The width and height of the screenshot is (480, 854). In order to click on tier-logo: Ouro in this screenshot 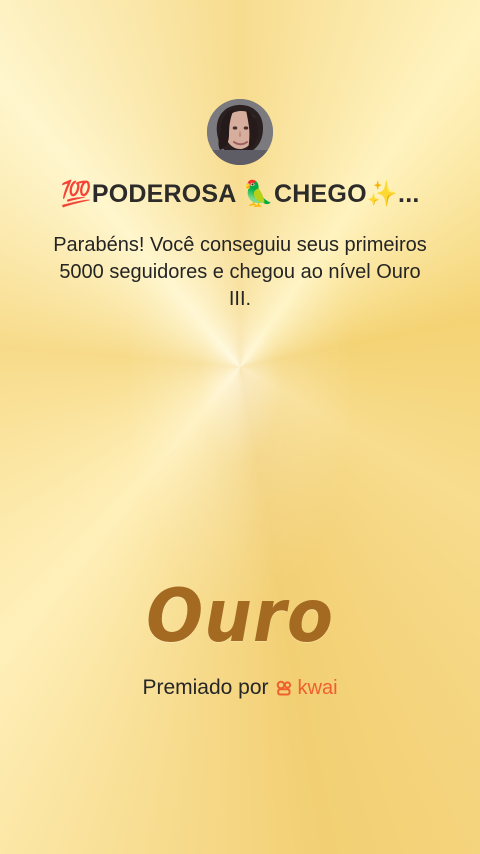, I will do `click(240, 617)`.